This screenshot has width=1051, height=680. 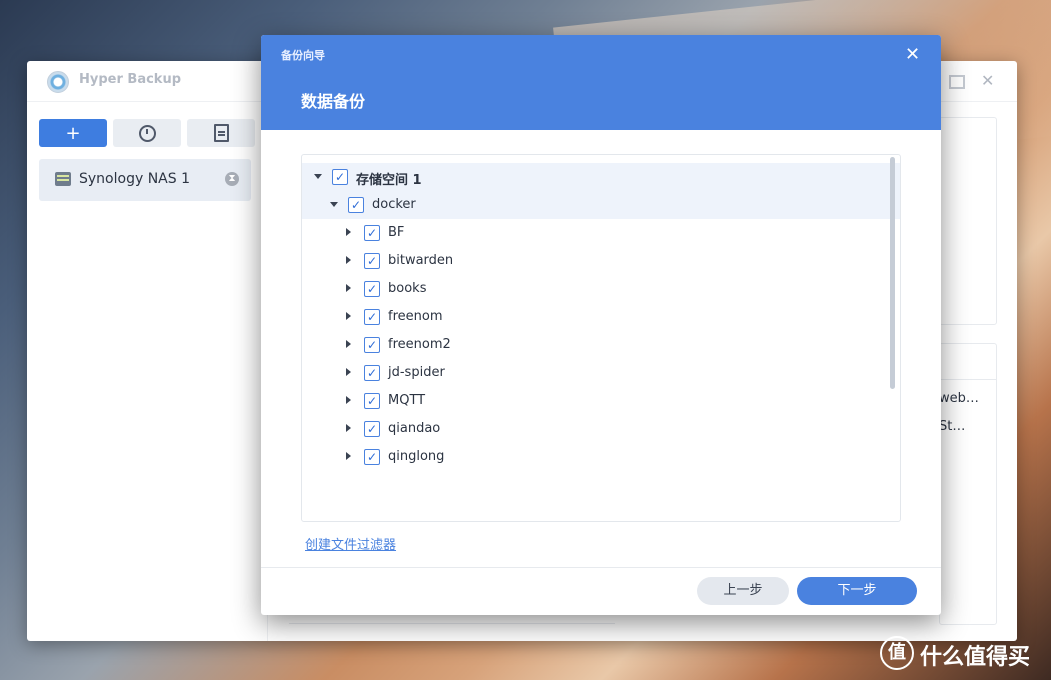 I want to click on tree-row: ✓ jd-spider, so click(x=601, y=373).